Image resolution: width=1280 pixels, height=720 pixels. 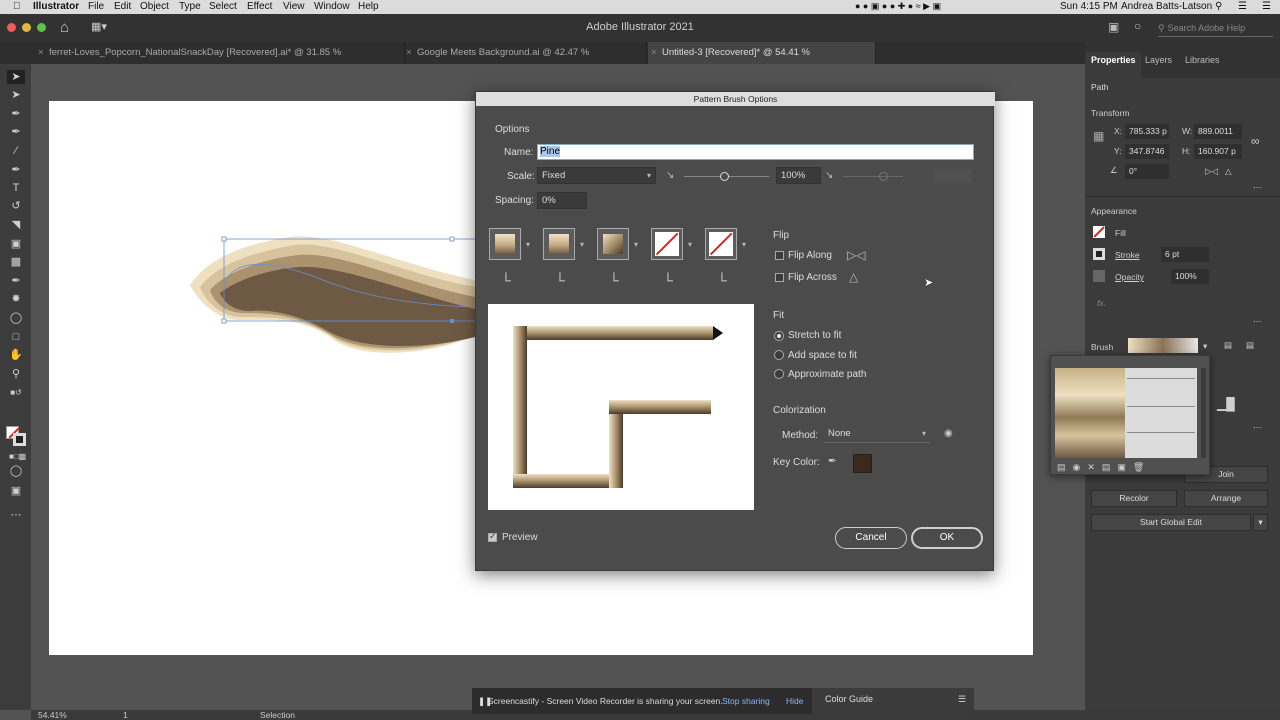 I want to click on ok-button: OK, so click(x=947, y=538).